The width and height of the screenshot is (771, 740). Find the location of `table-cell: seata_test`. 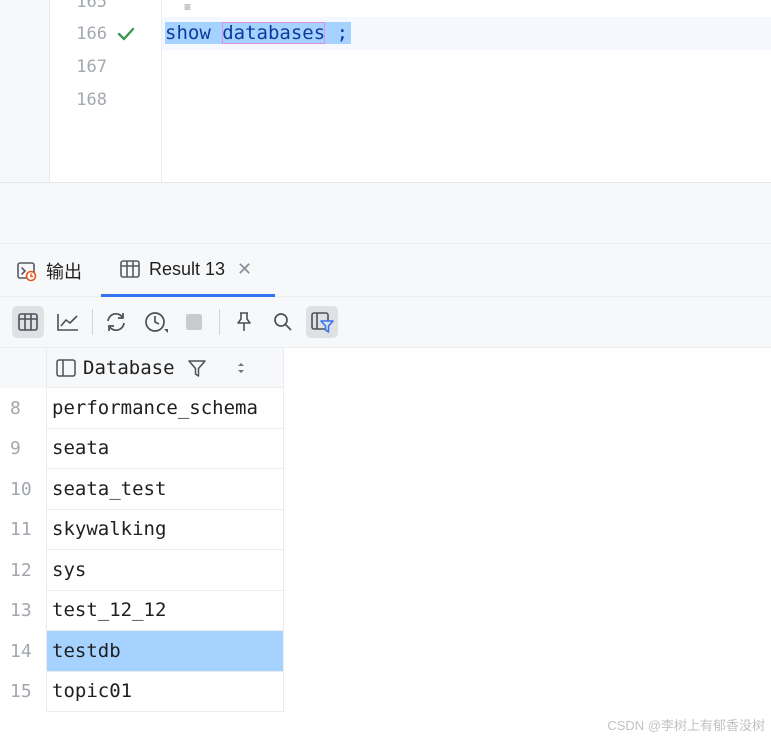

table-cell: seata_test is located at coordinates (165, 489).